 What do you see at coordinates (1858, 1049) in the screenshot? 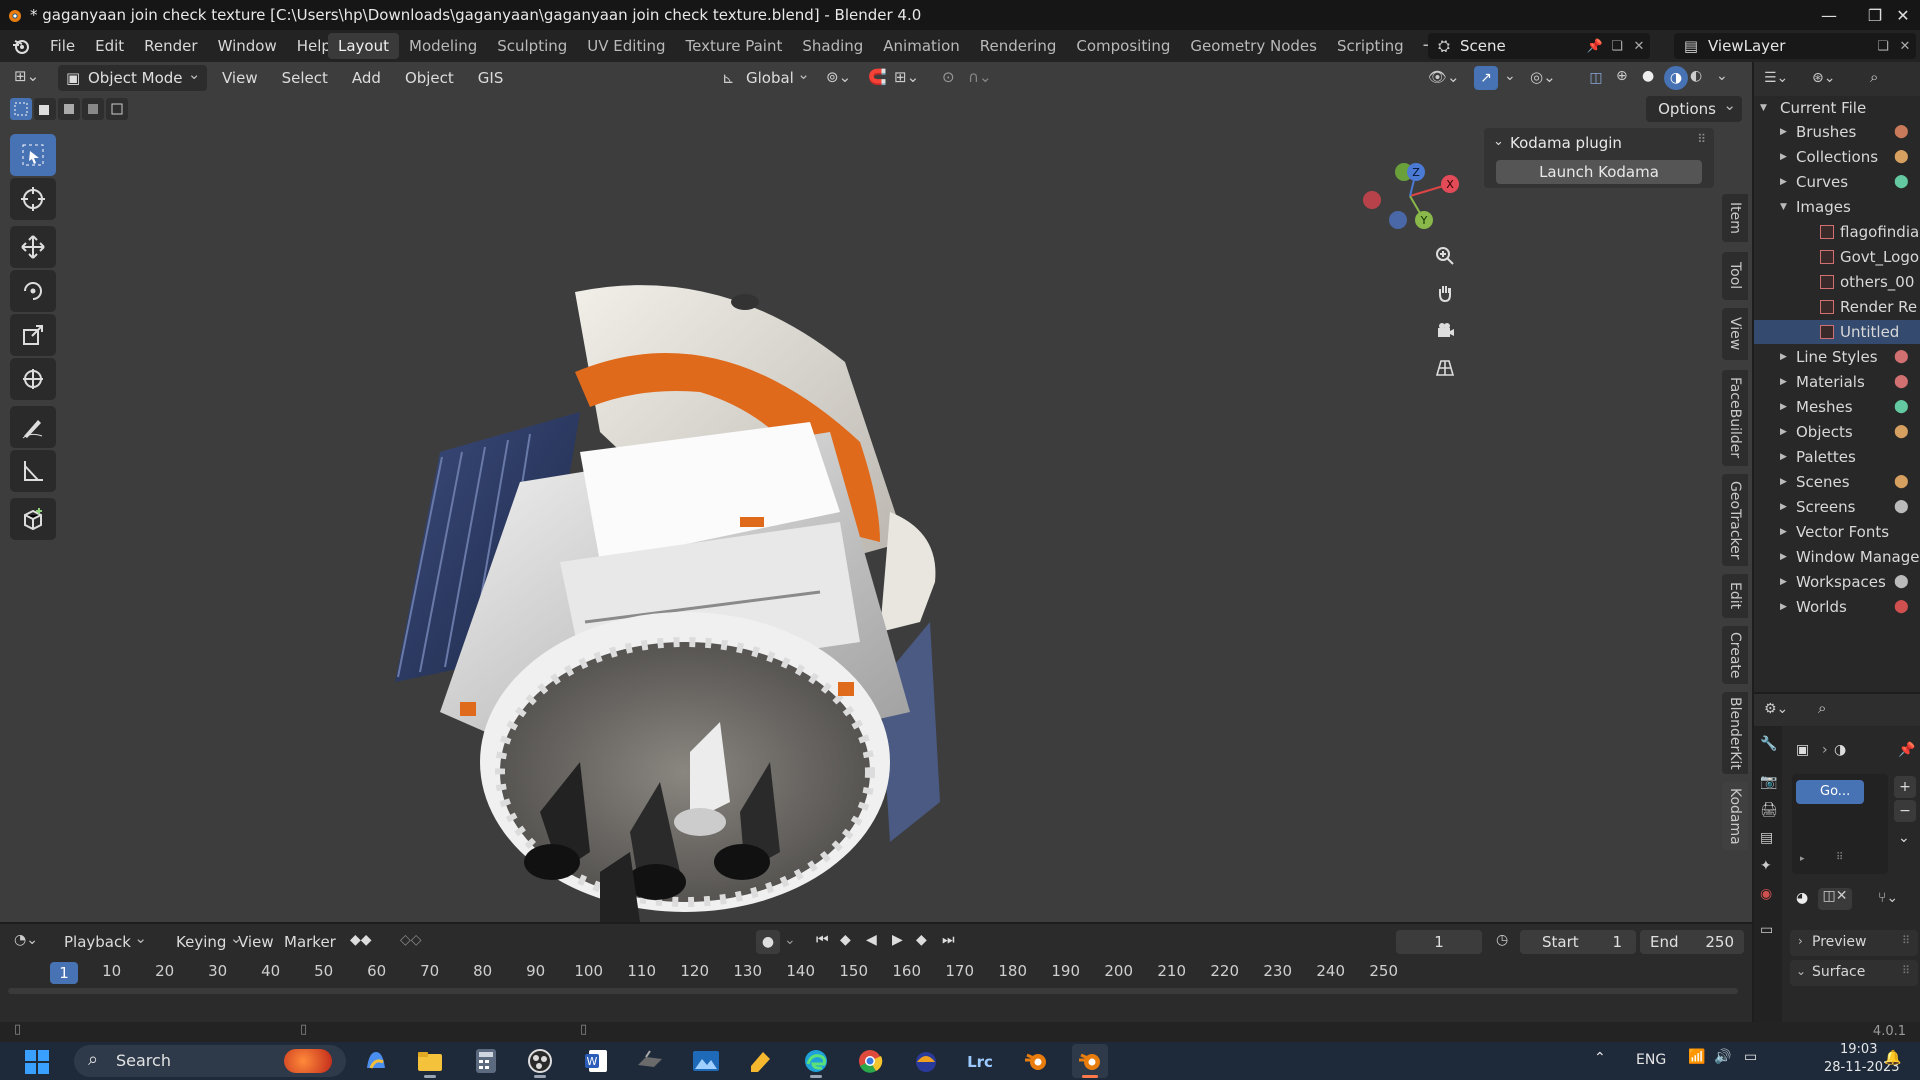
I see `clock-time: 19:03` at bounding box center [1858, 1049].